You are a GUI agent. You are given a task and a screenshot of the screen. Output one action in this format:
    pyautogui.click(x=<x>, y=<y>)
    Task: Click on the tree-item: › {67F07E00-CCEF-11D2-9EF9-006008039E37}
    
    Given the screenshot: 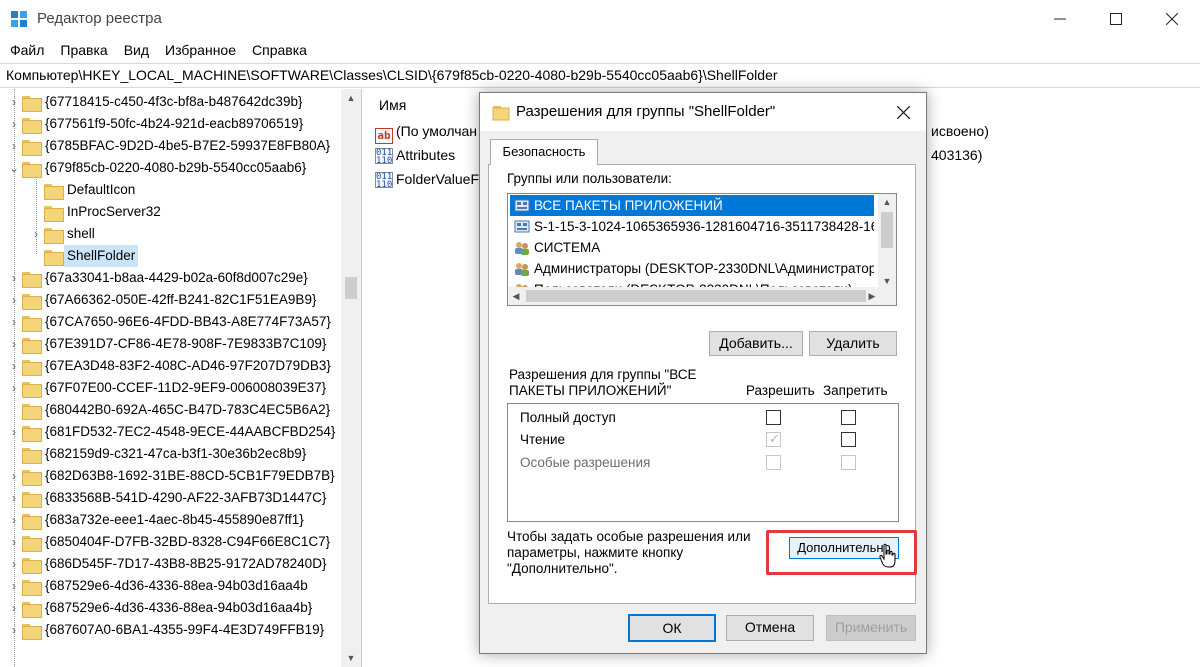 What is the action you would take?
    pyautogui.click(x=171, y=388)
    